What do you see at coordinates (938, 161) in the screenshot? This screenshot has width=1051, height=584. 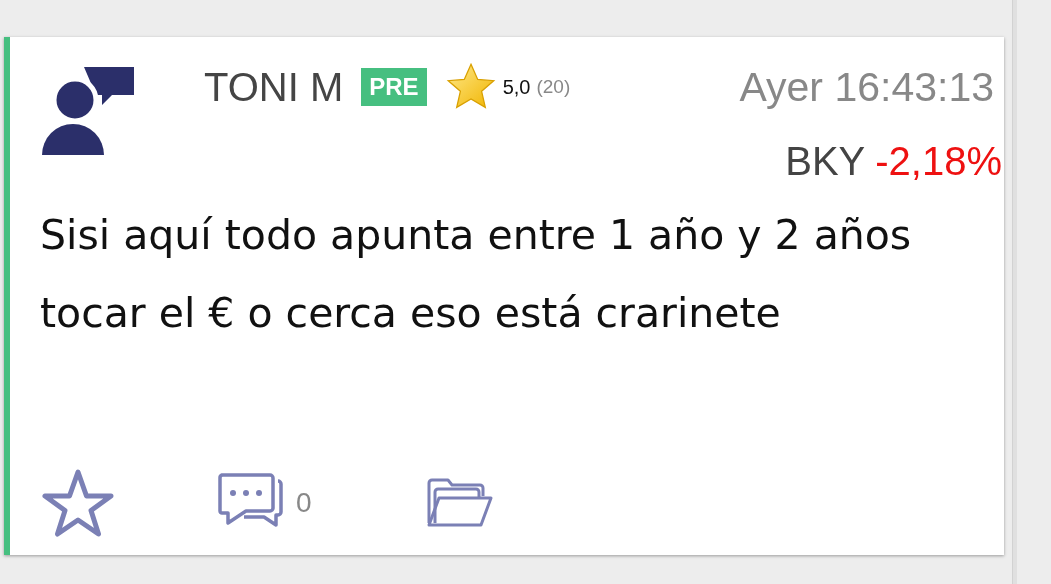 I see `price-change: -2,18%` at bounding box center [938, 161].